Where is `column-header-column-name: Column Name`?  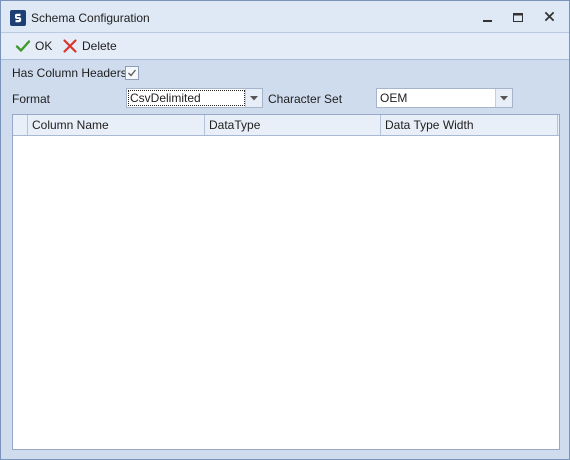
column-header-column-name: Column Name is located at coordinates (116, 125).